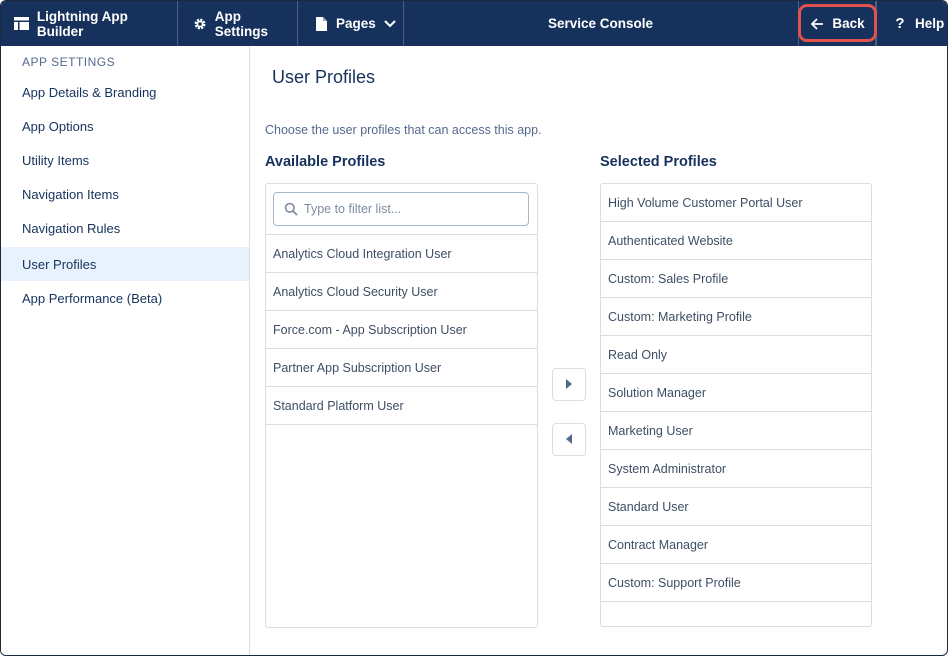  I want to click on selected-profile-item: Authenticated Website, so click(736, 241).